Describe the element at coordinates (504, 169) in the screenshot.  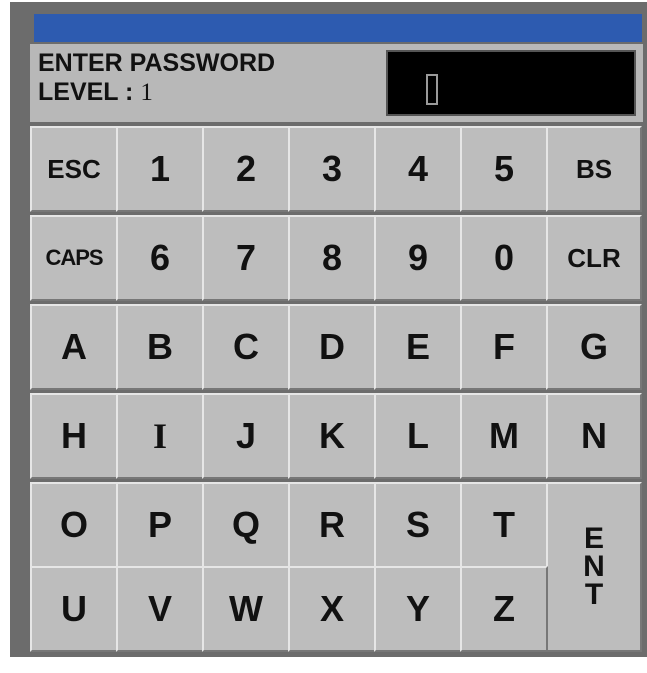
I see `key-5: 5` at that location.